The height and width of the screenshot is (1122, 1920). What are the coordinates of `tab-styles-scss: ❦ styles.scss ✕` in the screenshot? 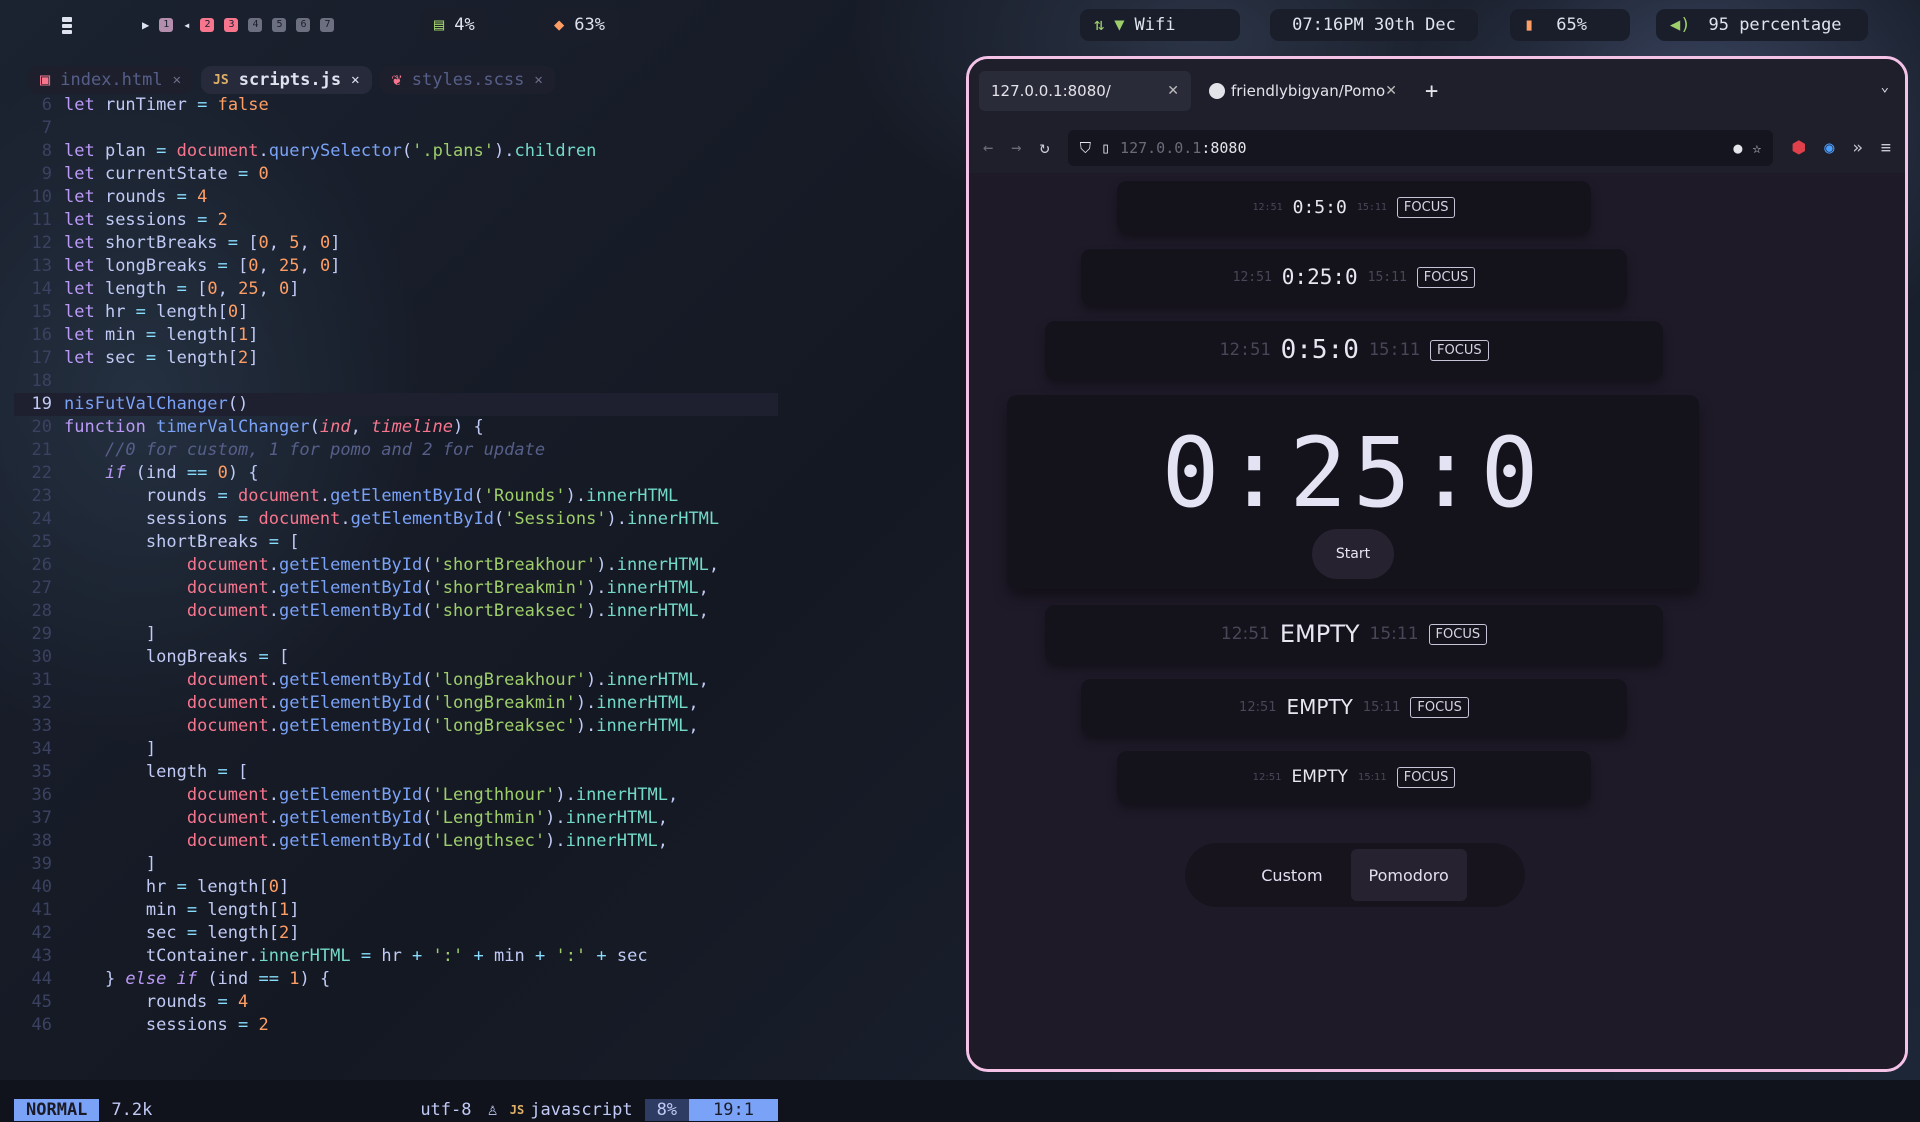 It's located at (467, 80).